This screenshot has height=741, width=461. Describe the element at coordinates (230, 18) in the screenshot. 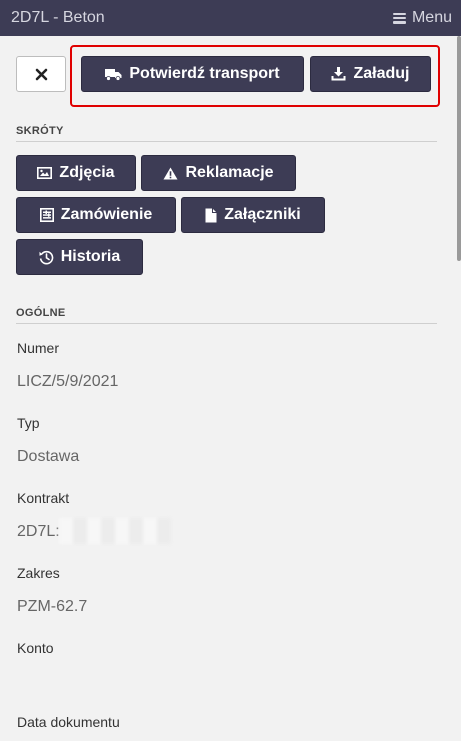

I see `top-bar: 2D7L - Beton Menu` at that location.